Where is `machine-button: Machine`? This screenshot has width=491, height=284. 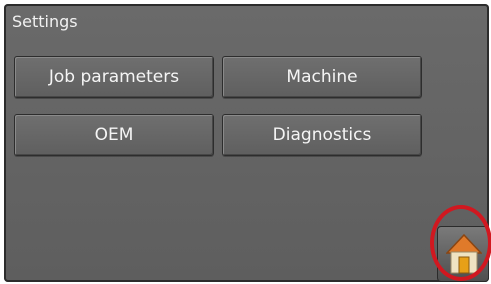 machine-button: Machine is located at coordinates (322, 77).